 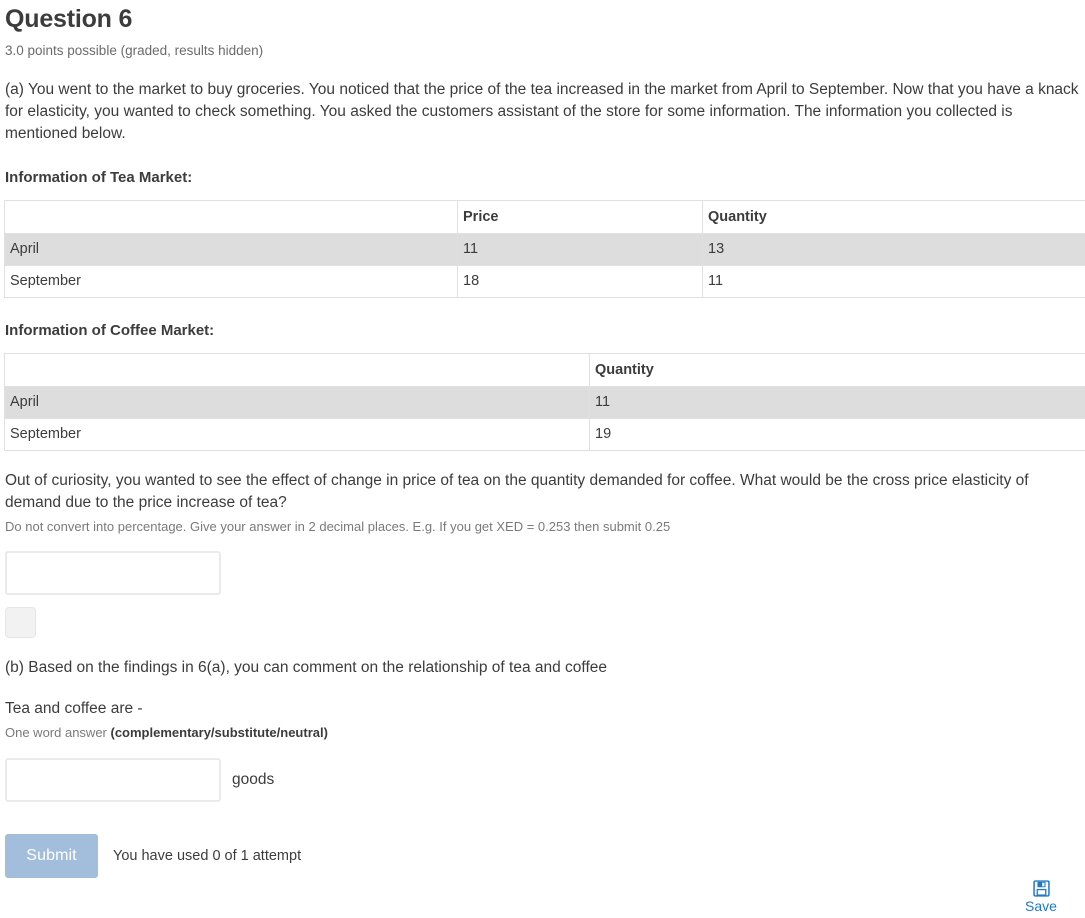 What do you see at coordinates (231, 216) in the screenshot?
I see `tea-header-blank` at bounding box center [231, 216].